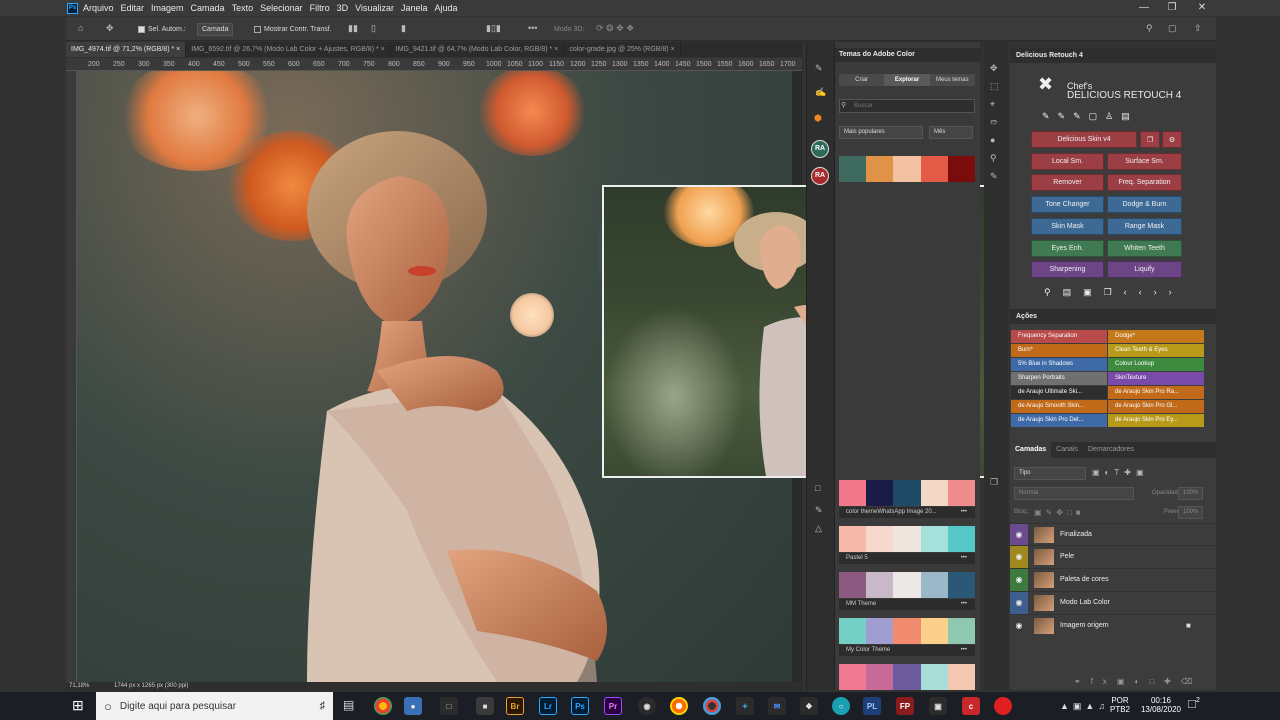  Describe the element at coordinates (449, 706) in the screenshot. I see `folder-icon: □` at that location.